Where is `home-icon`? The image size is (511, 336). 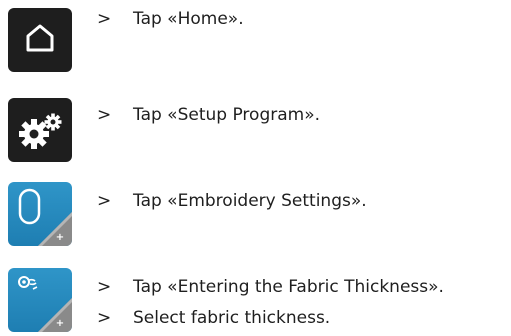
home-icon is located at coordinates (40, 38).